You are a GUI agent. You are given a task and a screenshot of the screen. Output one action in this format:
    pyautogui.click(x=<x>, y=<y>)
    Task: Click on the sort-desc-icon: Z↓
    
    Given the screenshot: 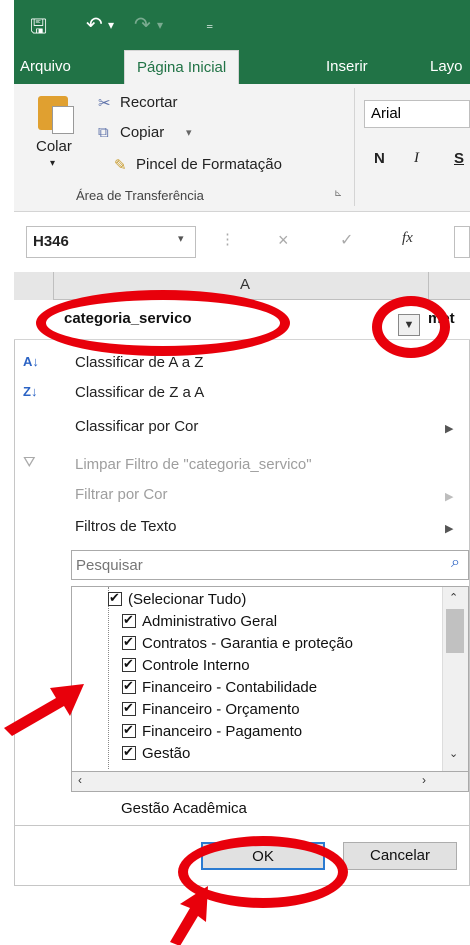 What is the action you would take?
    pyautogui.click(x=30, y=391)
    